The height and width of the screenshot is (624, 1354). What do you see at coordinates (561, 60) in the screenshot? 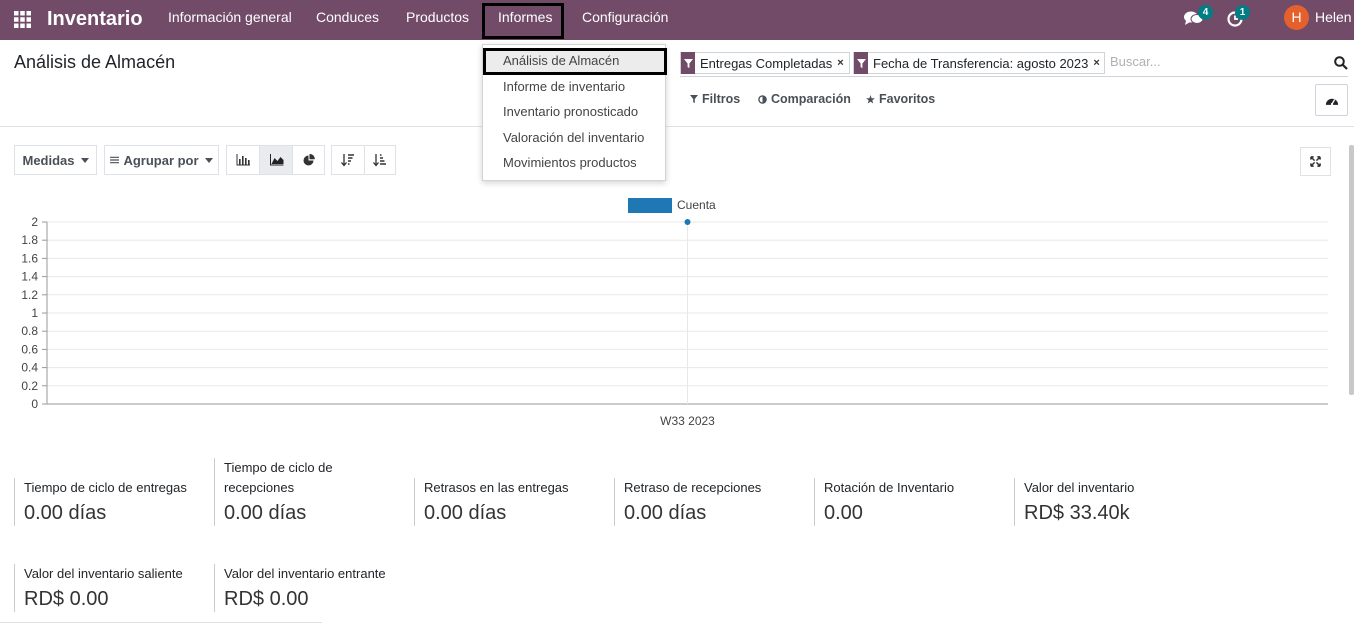
I see `dropdown-item-warehouse-analysis: Análisis de Almacén` at bounding box center [561, 60].